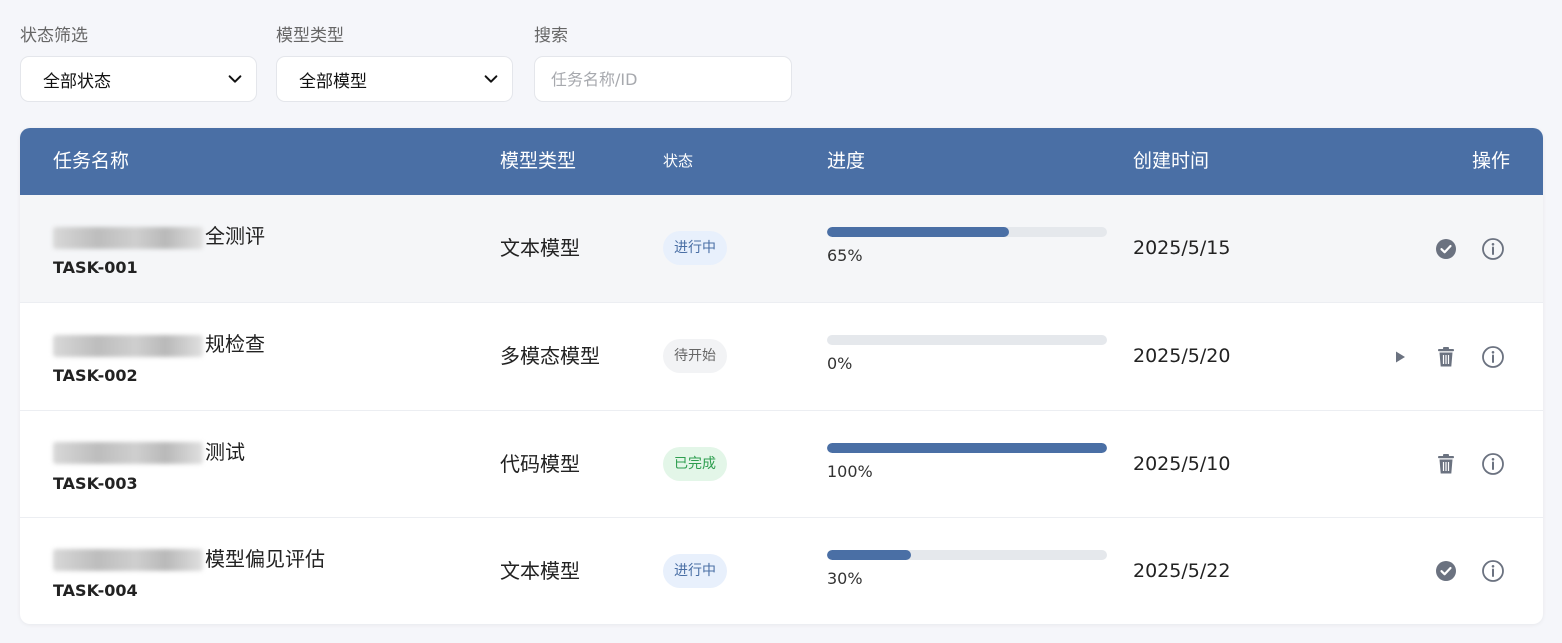  What do you see at coordinates (967, 246) in the screenshot?
I see `progress: 65%` at bounding box center [967, 246].